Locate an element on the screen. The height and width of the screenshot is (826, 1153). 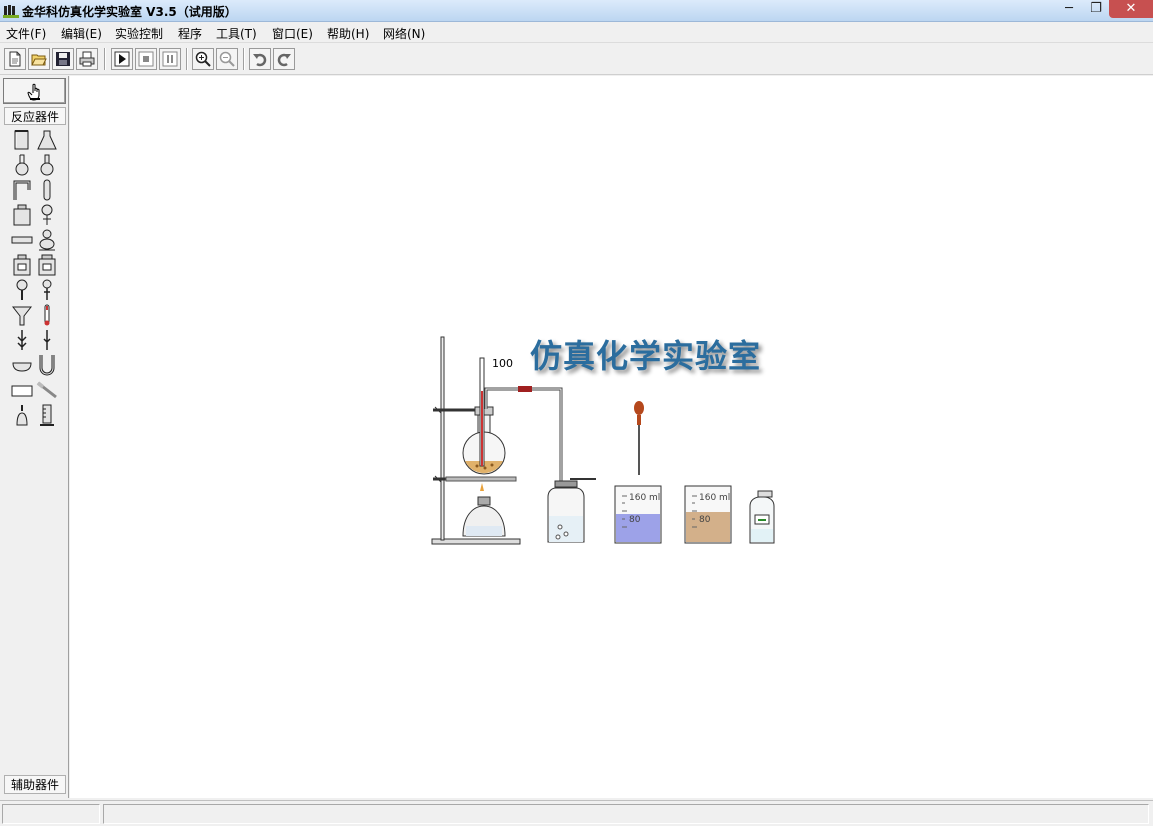
zoom-in-icon is located at coordinates (203, 59).